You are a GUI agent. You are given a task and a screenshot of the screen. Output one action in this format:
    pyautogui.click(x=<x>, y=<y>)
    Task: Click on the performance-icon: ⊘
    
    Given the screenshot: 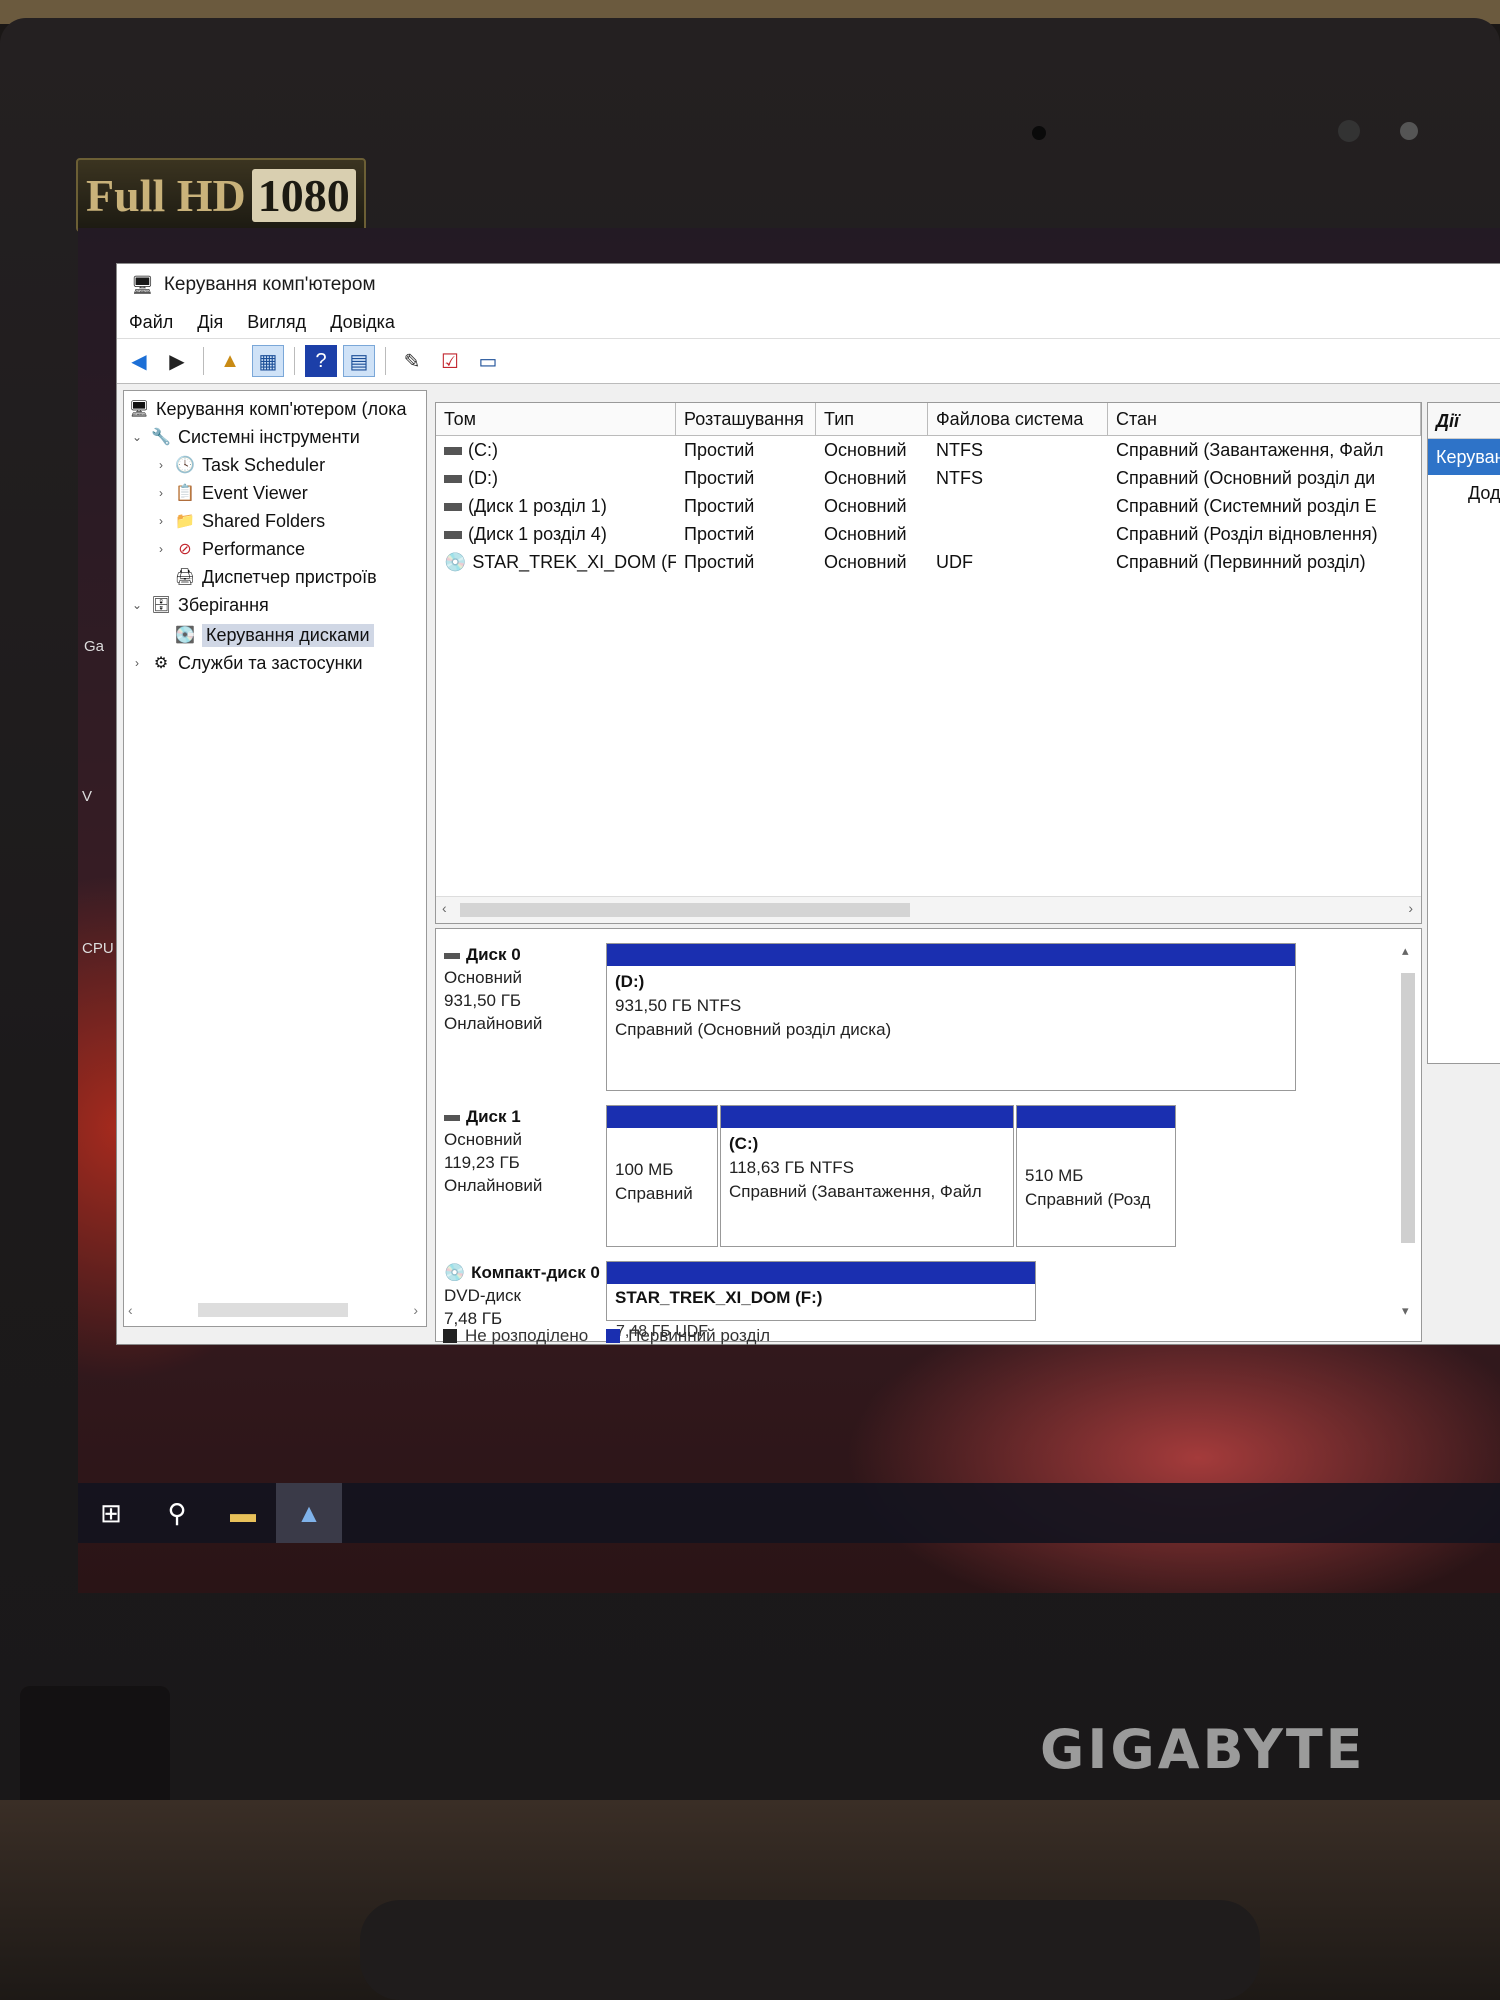 What is the action you would take?
    pyautogui.click(x=185, y=549)
    